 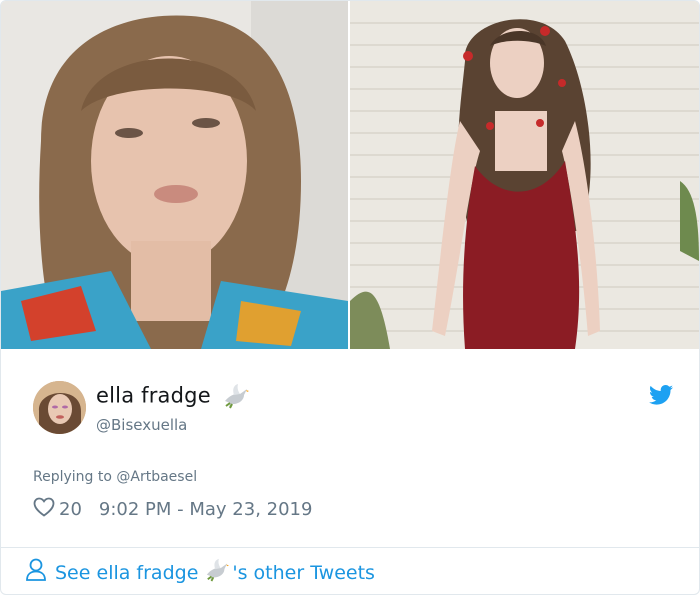 What do you see at coordinates (156, 477) in the screenshot?
I see `replying-to-handle: @Artbaesel` at bounding box center [156, 477].